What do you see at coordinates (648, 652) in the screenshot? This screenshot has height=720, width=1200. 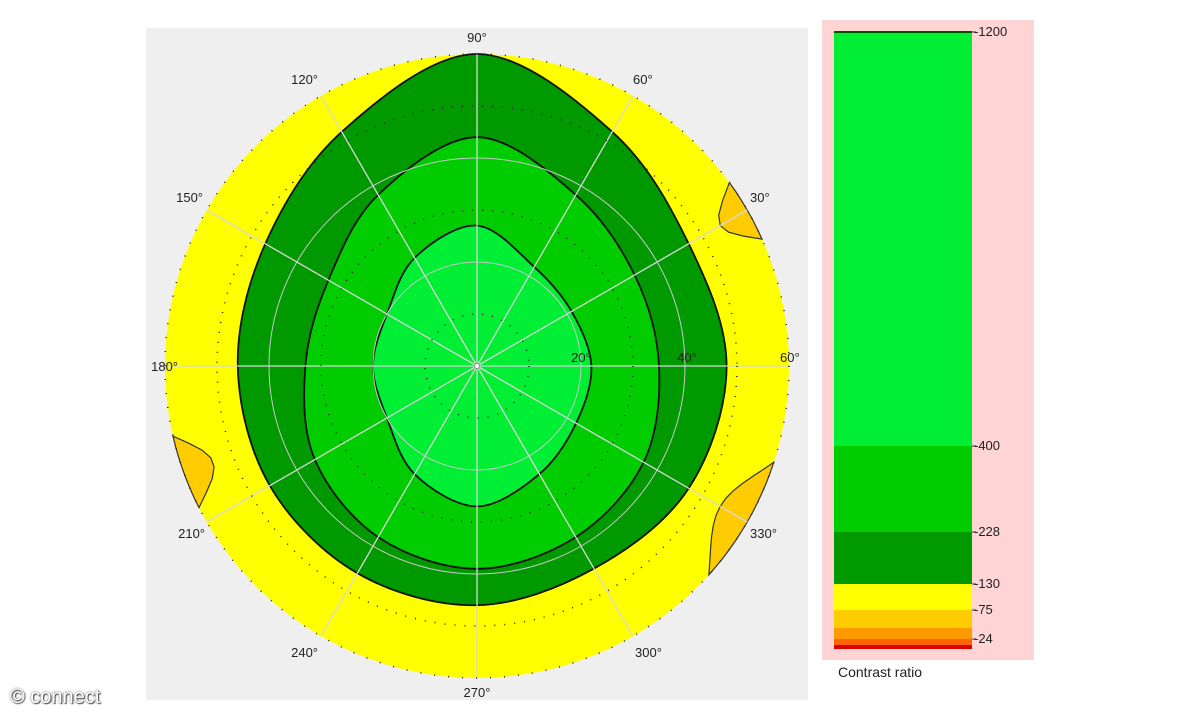 I see `angle-tick-label: 300°` at bounding box center [648, 652].